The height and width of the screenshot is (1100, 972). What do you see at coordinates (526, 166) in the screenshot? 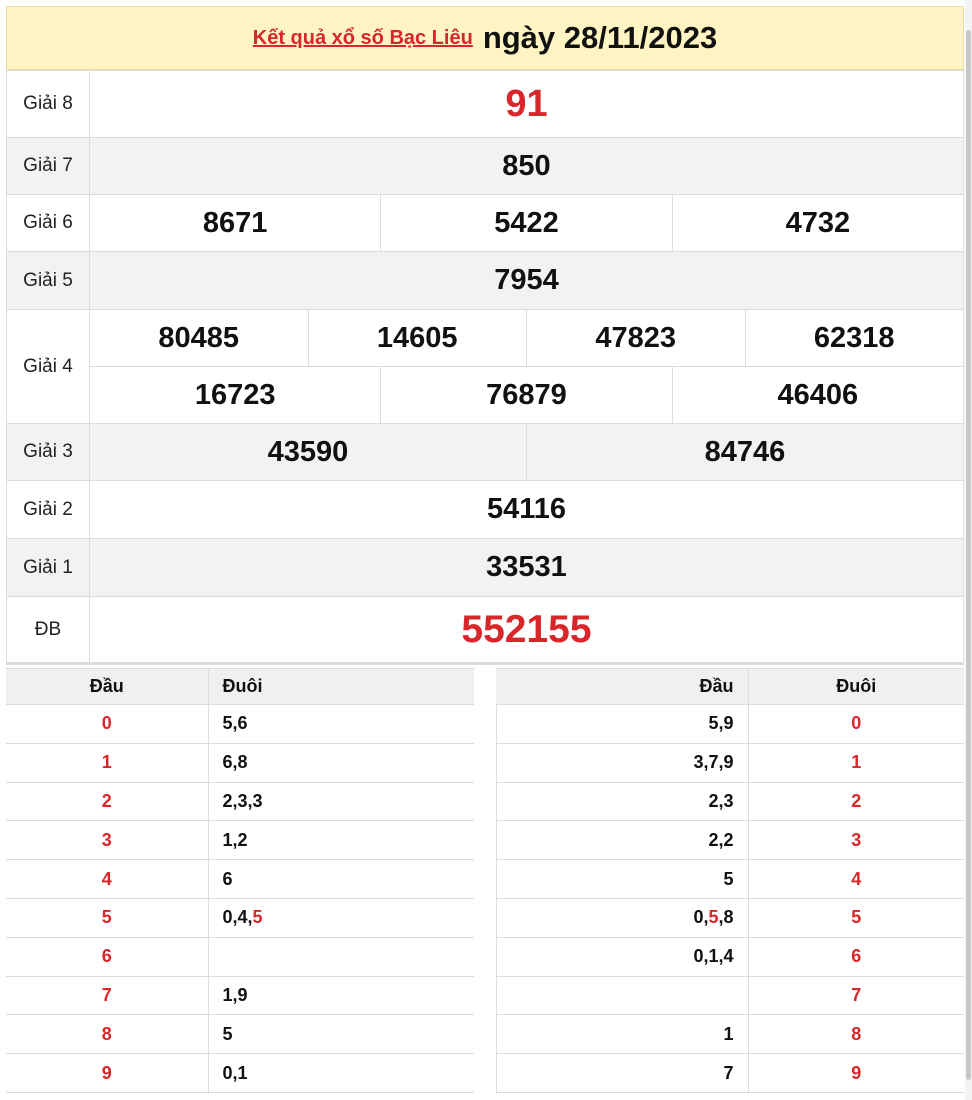
I see `prize-value: 850` at bounding box center [526, 166].